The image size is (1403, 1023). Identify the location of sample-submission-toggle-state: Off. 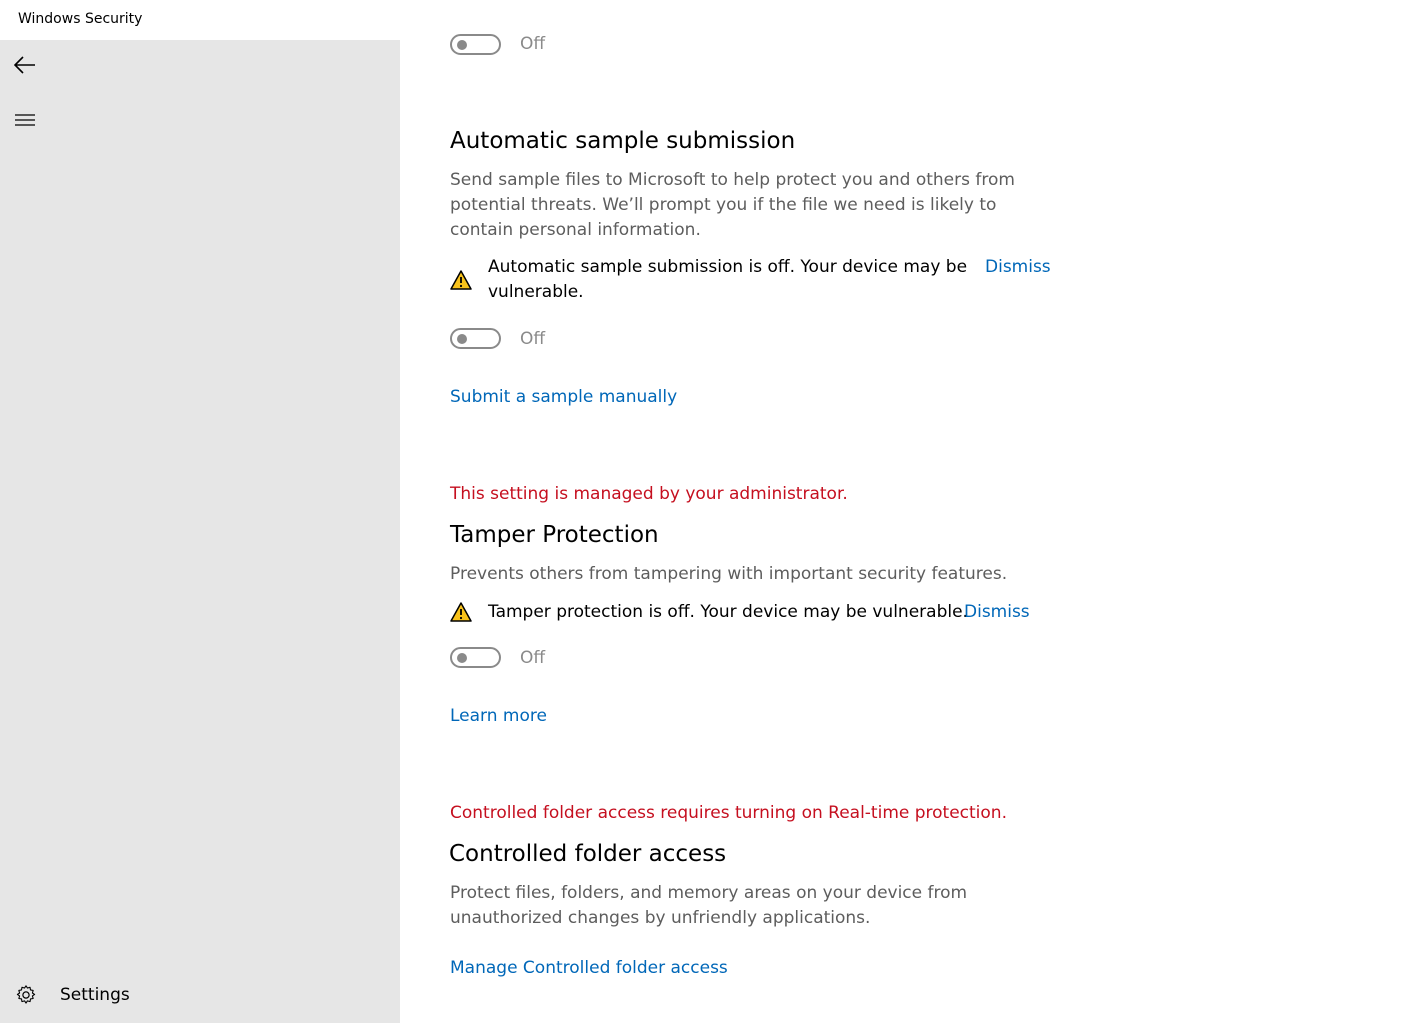
(533, 339).